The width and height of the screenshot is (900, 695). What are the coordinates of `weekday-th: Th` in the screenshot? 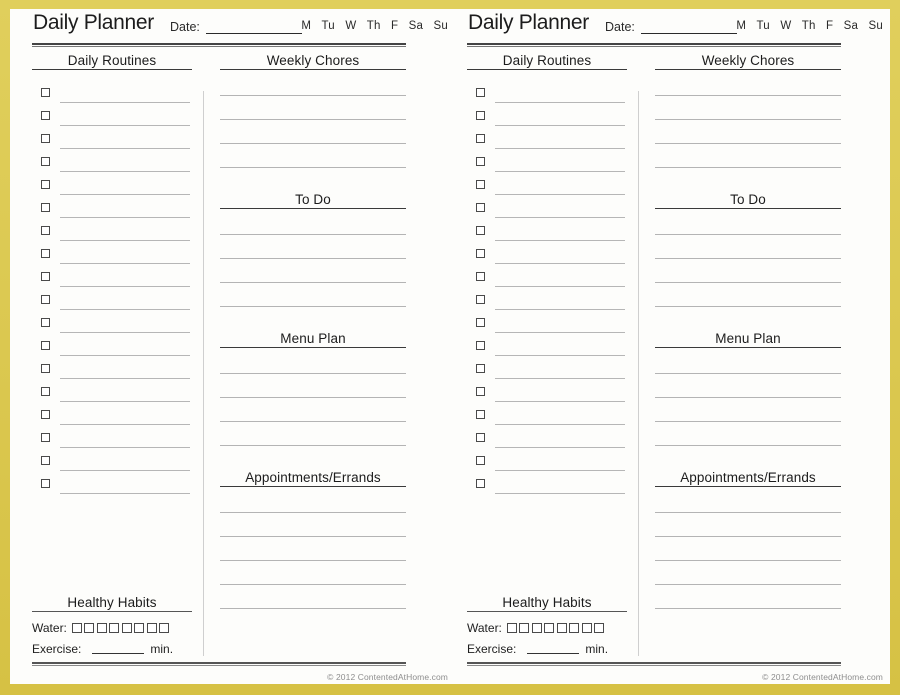 It's located at (809, 26).